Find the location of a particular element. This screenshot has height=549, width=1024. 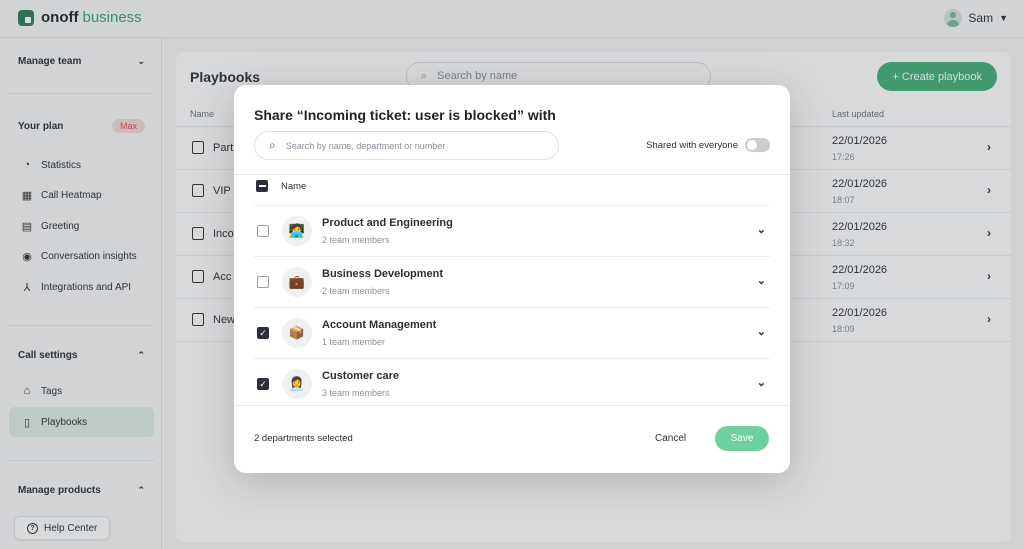

search-icon: ⌕ is located at coordinates (272, 145).